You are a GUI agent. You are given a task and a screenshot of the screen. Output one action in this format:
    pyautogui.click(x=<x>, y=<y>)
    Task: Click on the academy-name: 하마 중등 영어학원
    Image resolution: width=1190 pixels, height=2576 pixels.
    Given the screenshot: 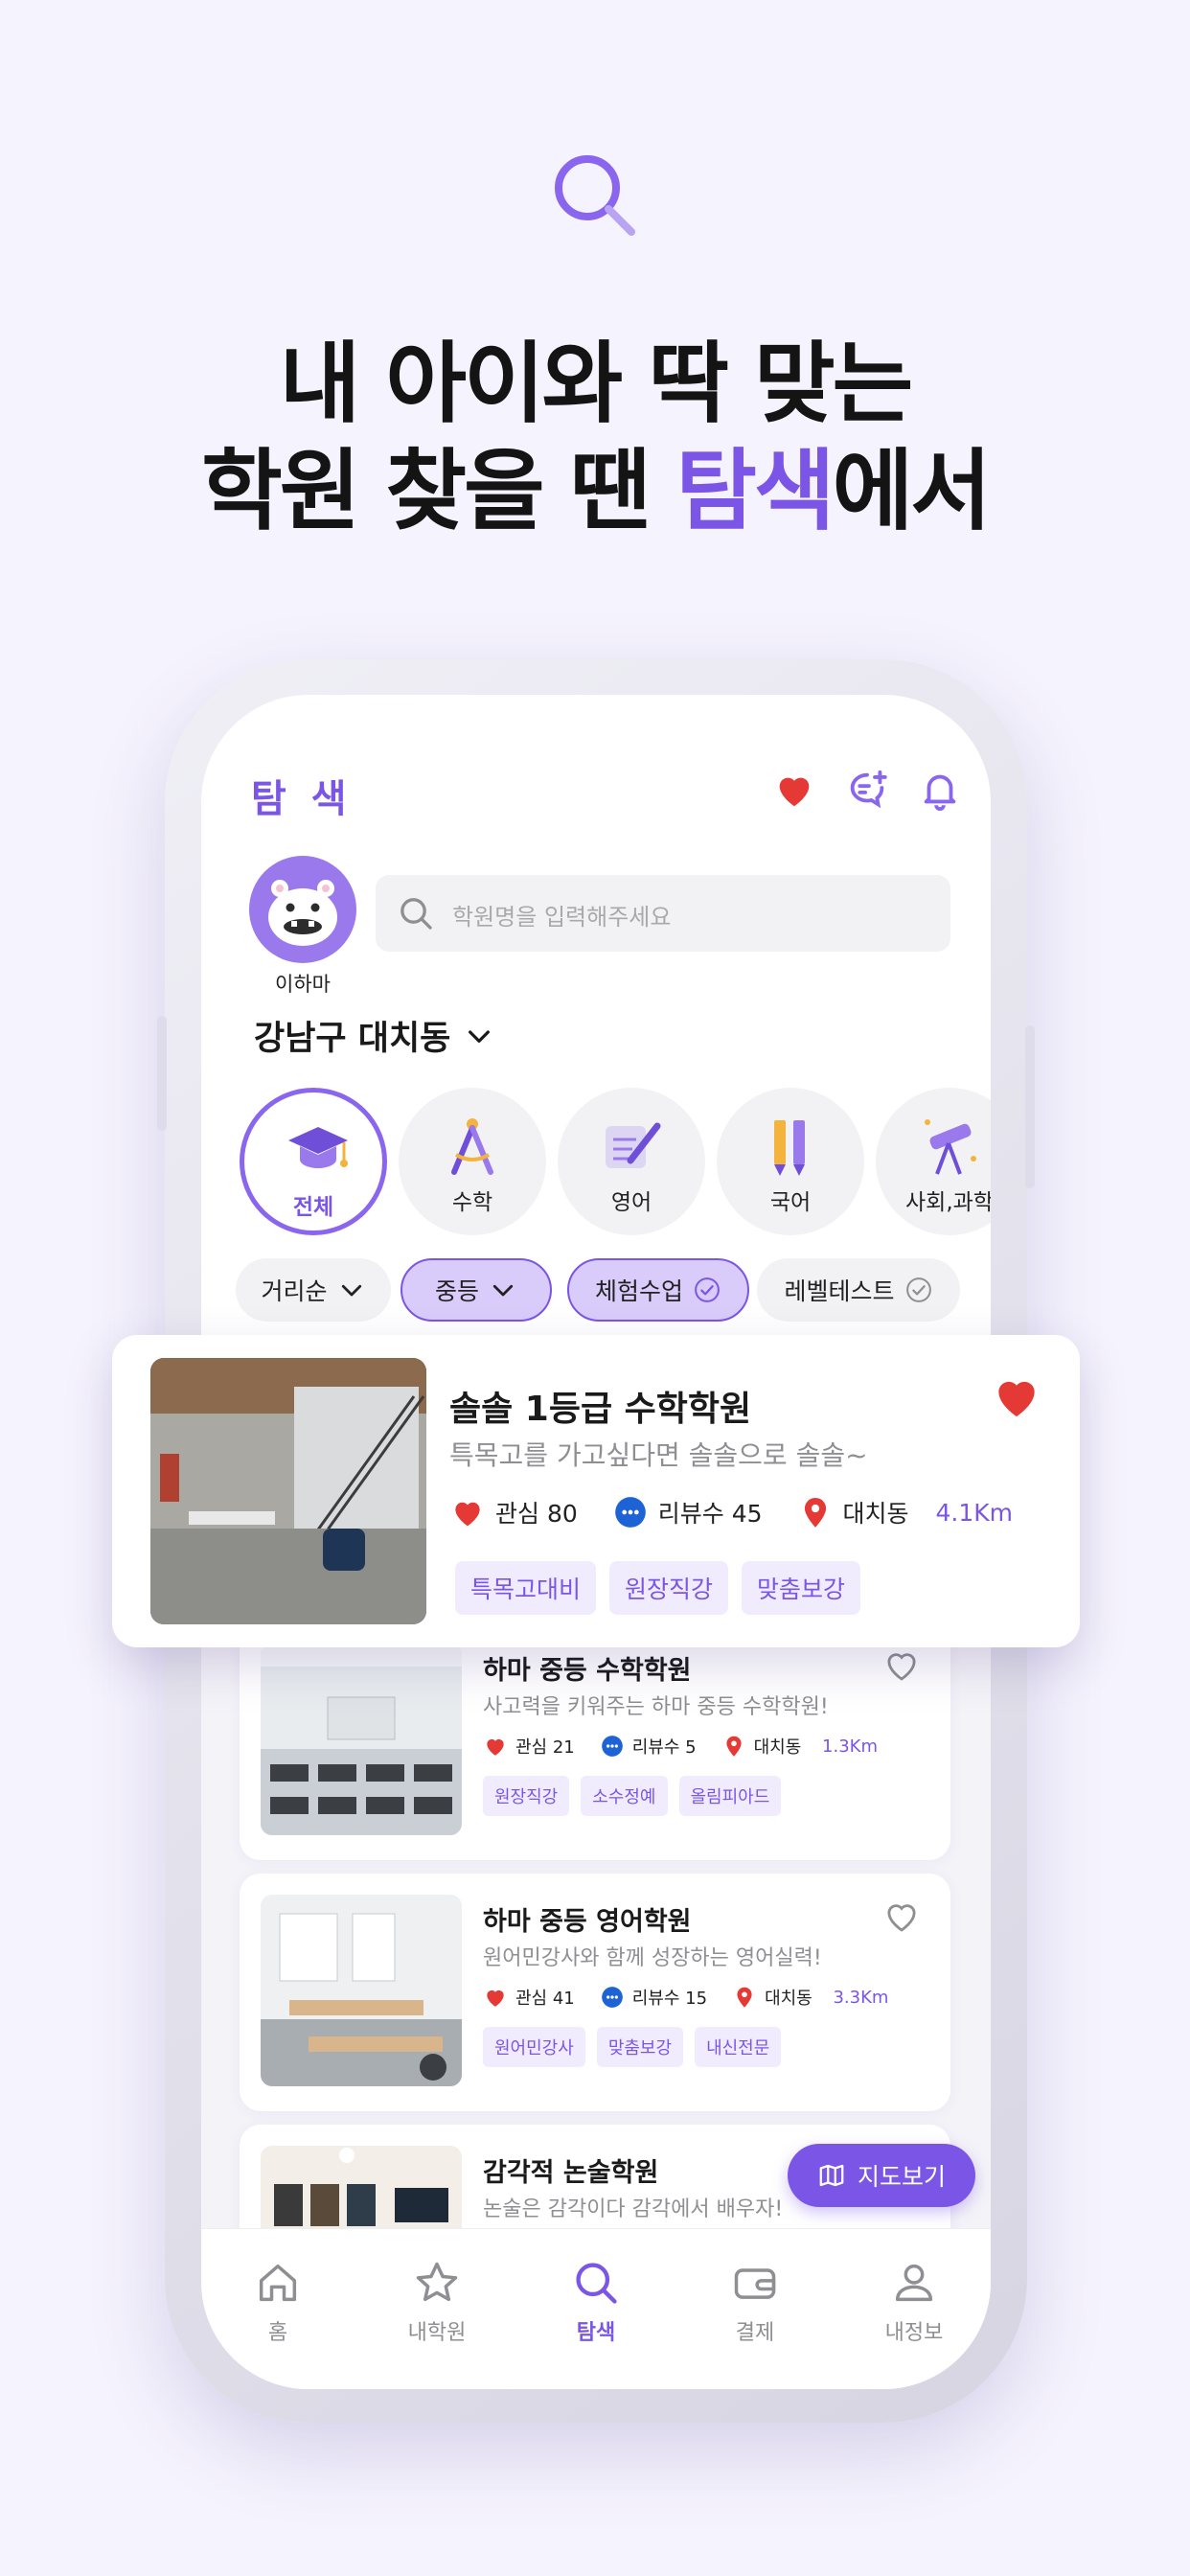 What is the action you would take?
    pyautogui.click(x=588, y=1922)
    